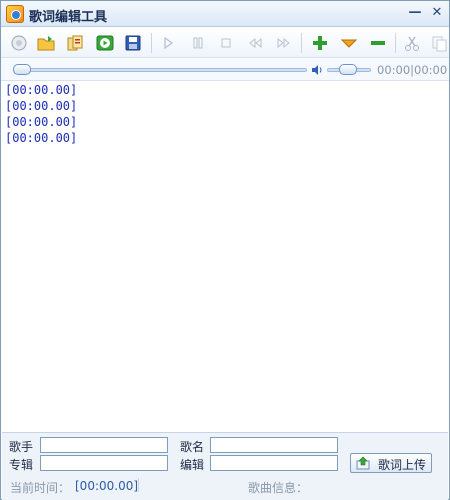 The height and width of the screenshot is (500, 450). I want to click on title-bar: 歌词编辑工具 — ✕, so click(225, 14).